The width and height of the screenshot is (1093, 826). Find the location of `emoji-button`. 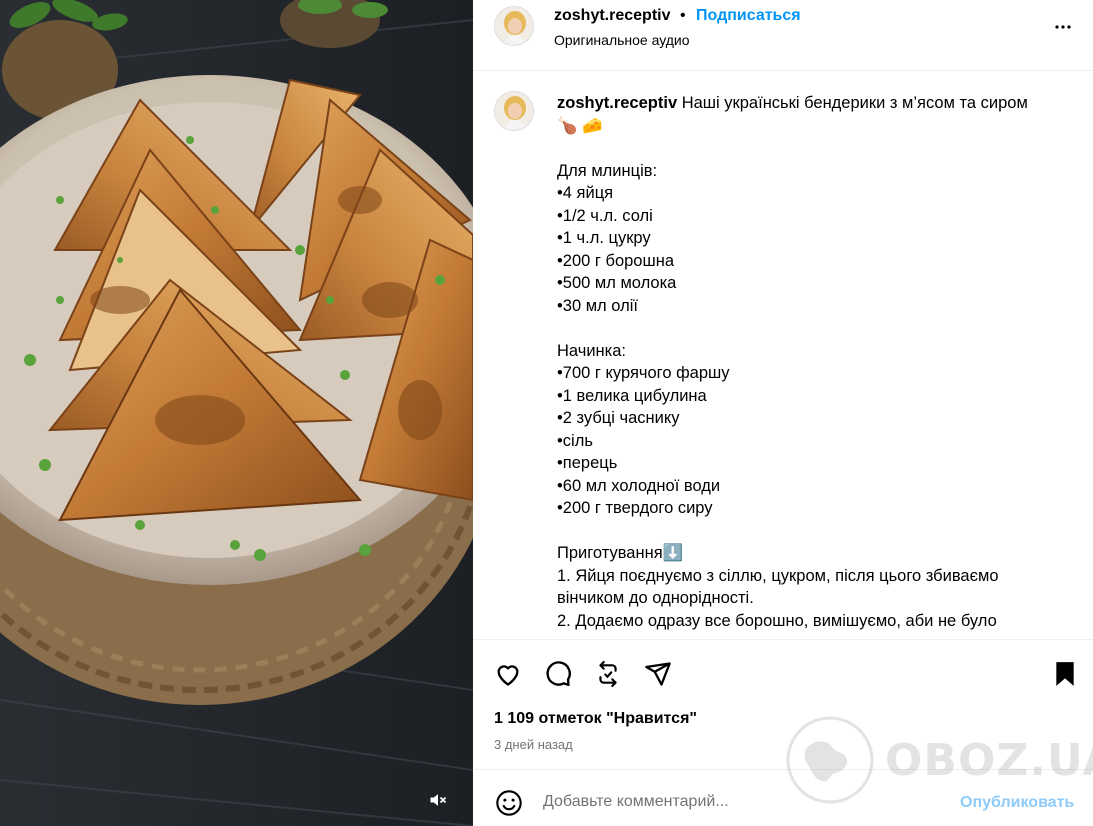

emoji-button is located at coordinates (509, 803).